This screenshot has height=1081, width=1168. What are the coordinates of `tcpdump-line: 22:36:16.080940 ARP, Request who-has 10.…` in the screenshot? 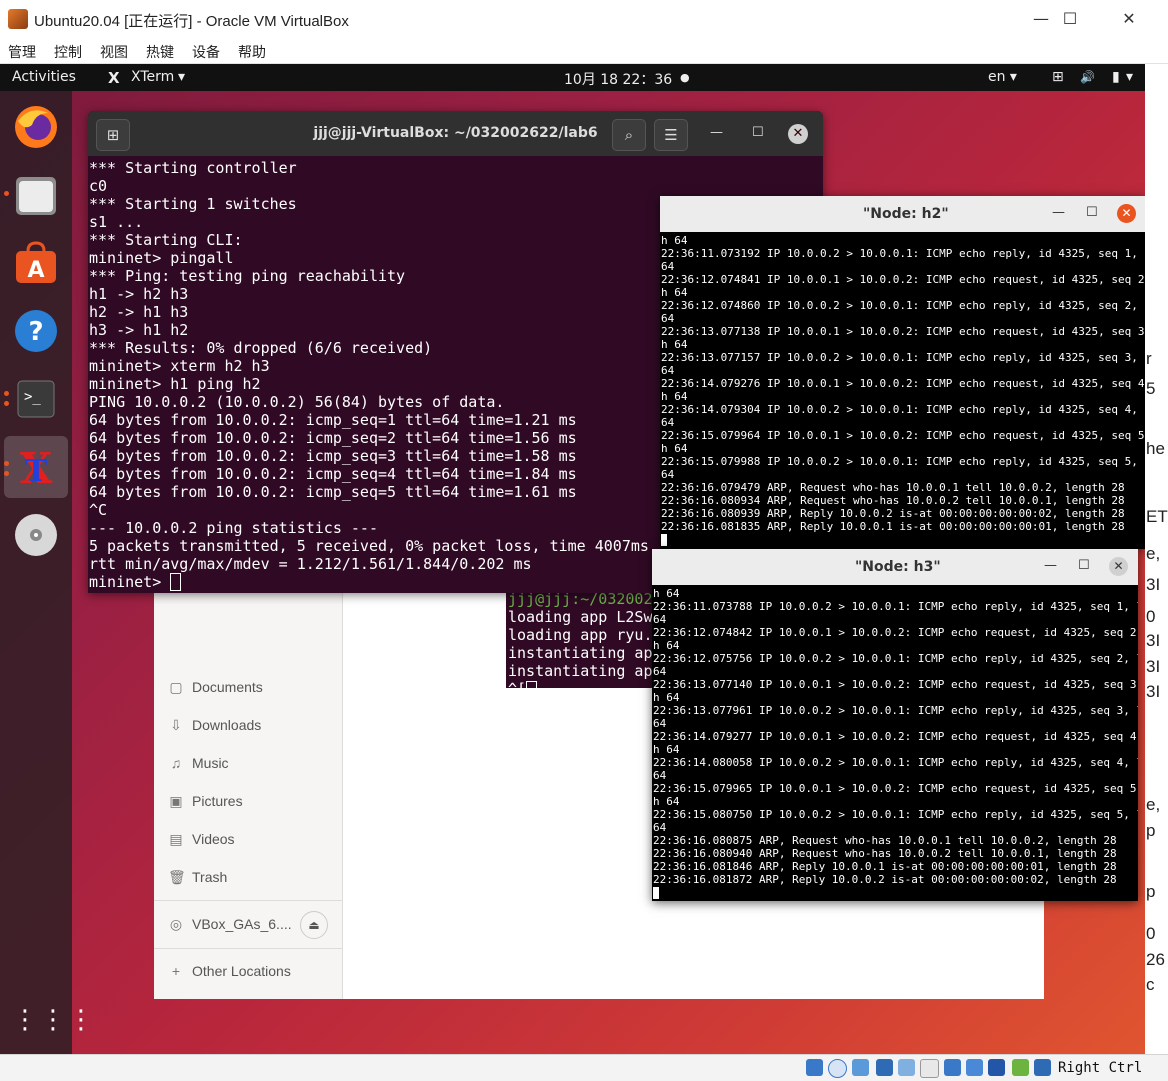 It's located at (885, 853).